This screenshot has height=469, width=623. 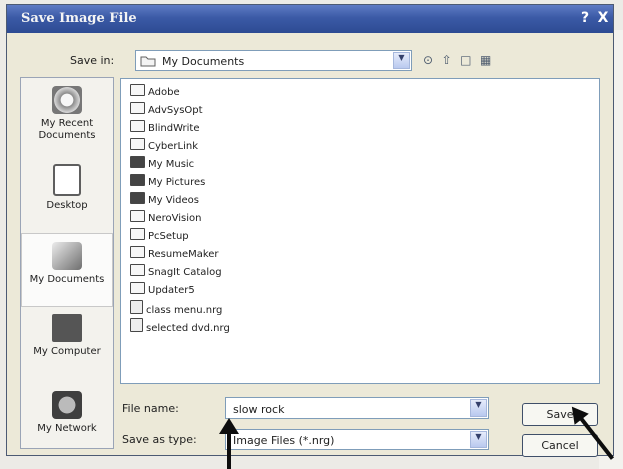 I want to click on videos-folder-icon, so click(x=137, y=198).